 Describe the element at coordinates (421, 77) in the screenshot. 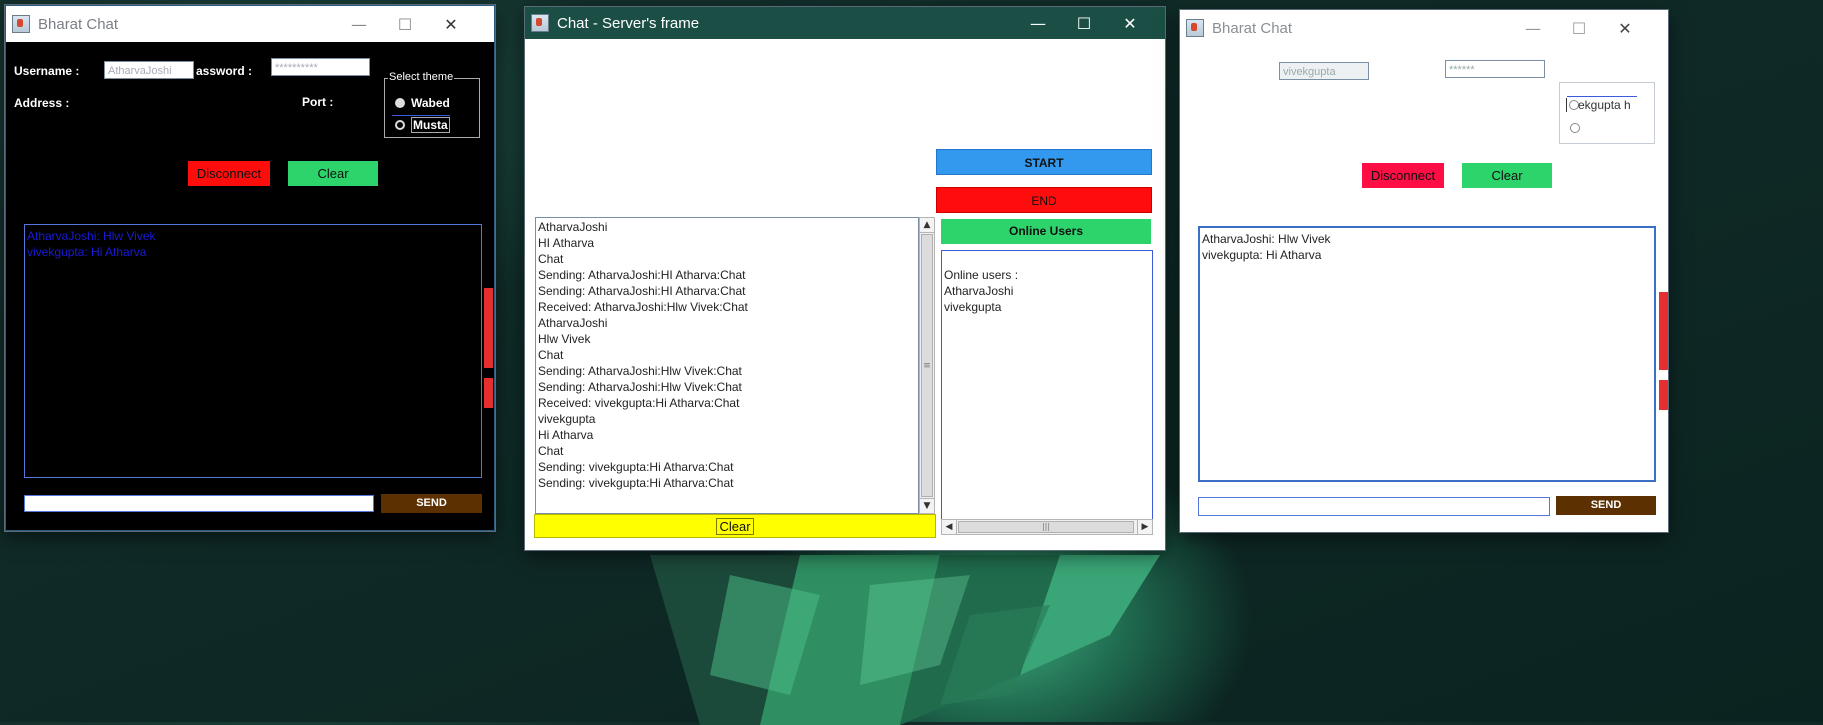

I see `theme-group-label: Select theme` at that location.